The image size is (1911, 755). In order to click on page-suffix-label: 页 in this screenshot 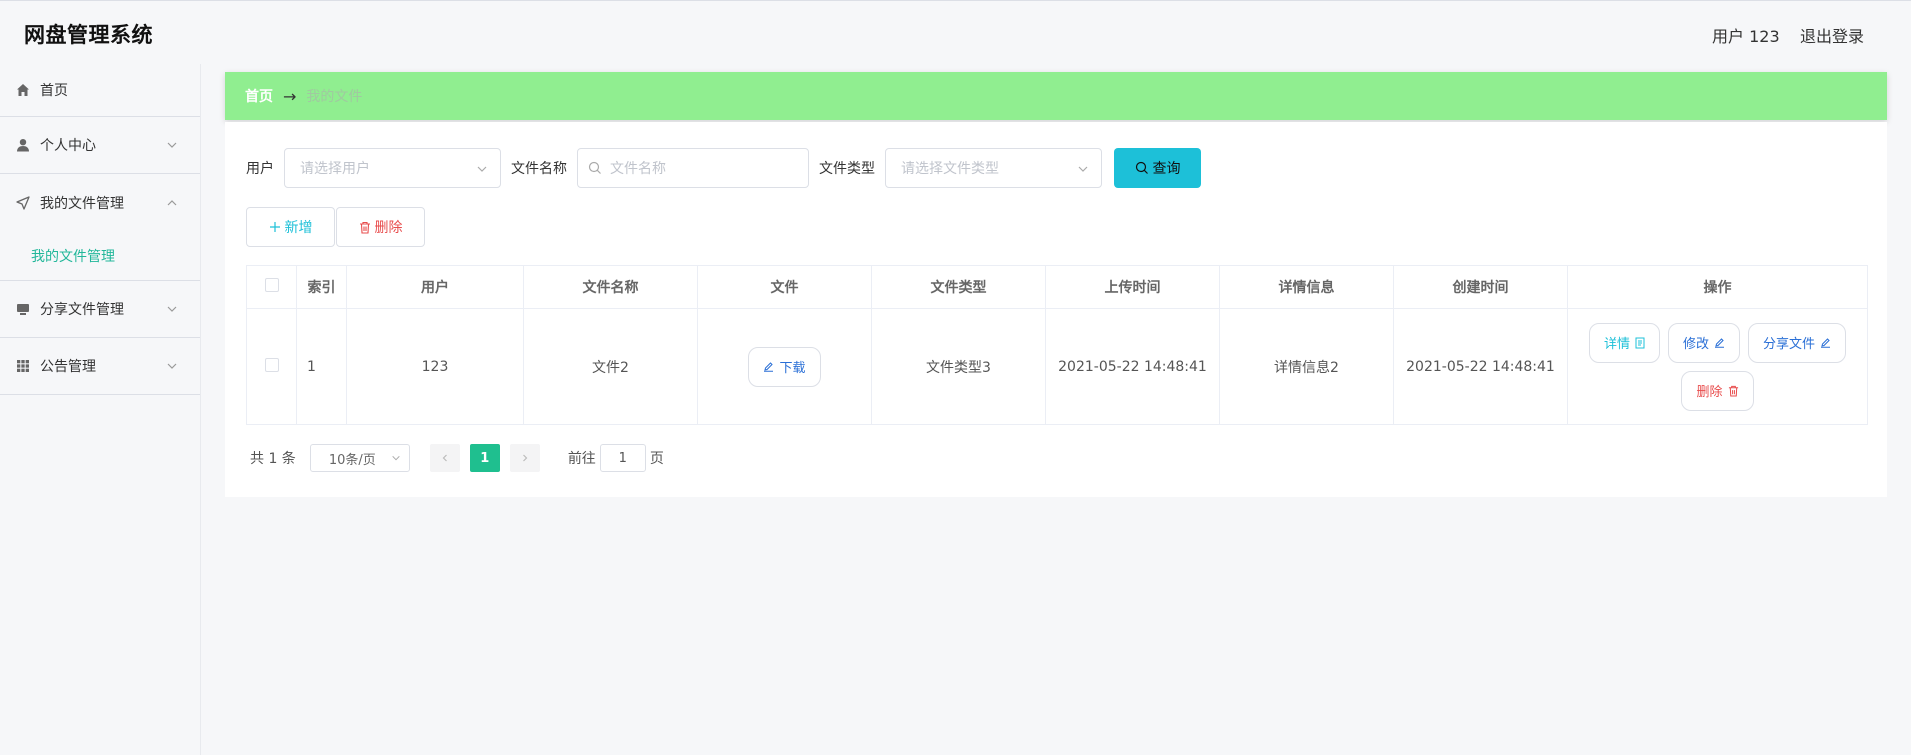, I will do `click(656, 459)`.